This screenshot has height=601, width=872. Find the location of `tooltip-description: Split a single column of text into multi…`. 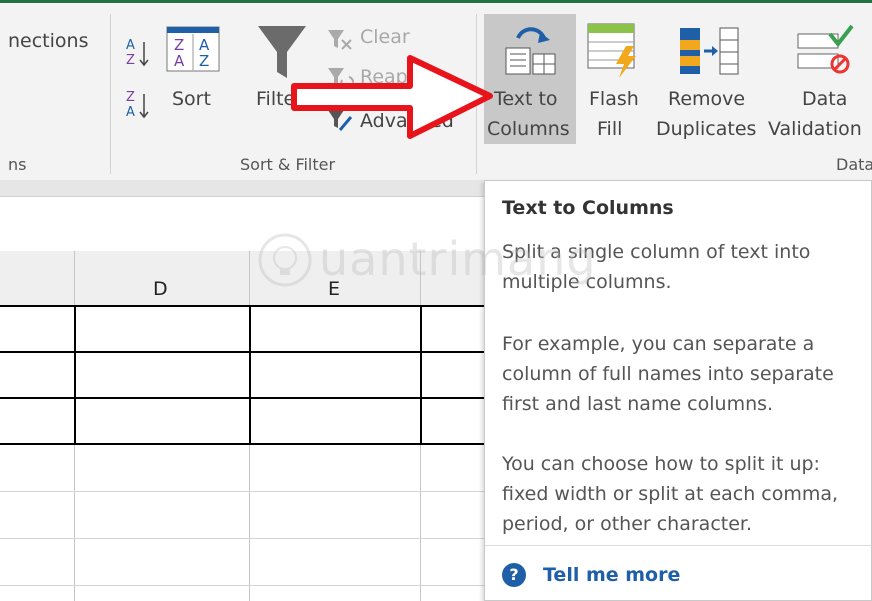

tooltip-description: Split a single column of text into multi… is located at coordinates (656, 267).